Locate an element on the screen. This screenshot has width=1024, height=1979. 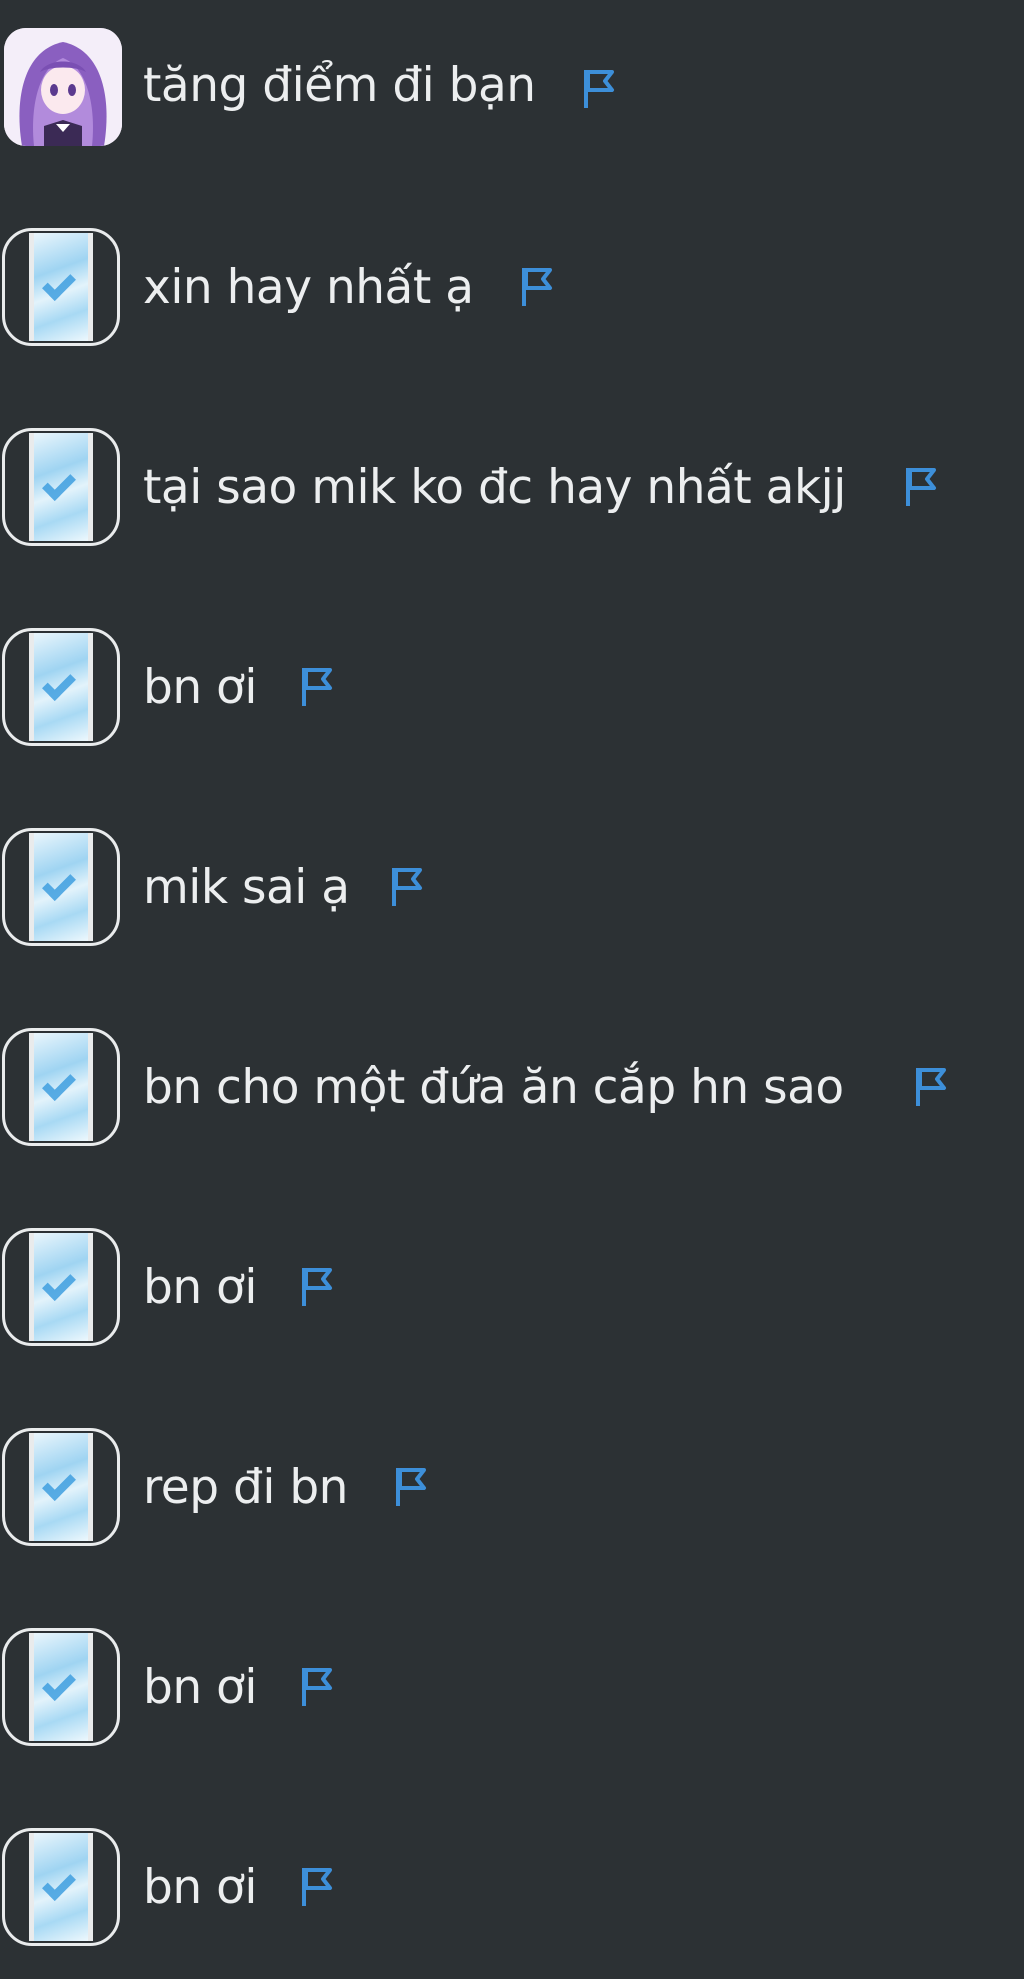
message-row: mik sai ạ is located at coordinates (512, 887).